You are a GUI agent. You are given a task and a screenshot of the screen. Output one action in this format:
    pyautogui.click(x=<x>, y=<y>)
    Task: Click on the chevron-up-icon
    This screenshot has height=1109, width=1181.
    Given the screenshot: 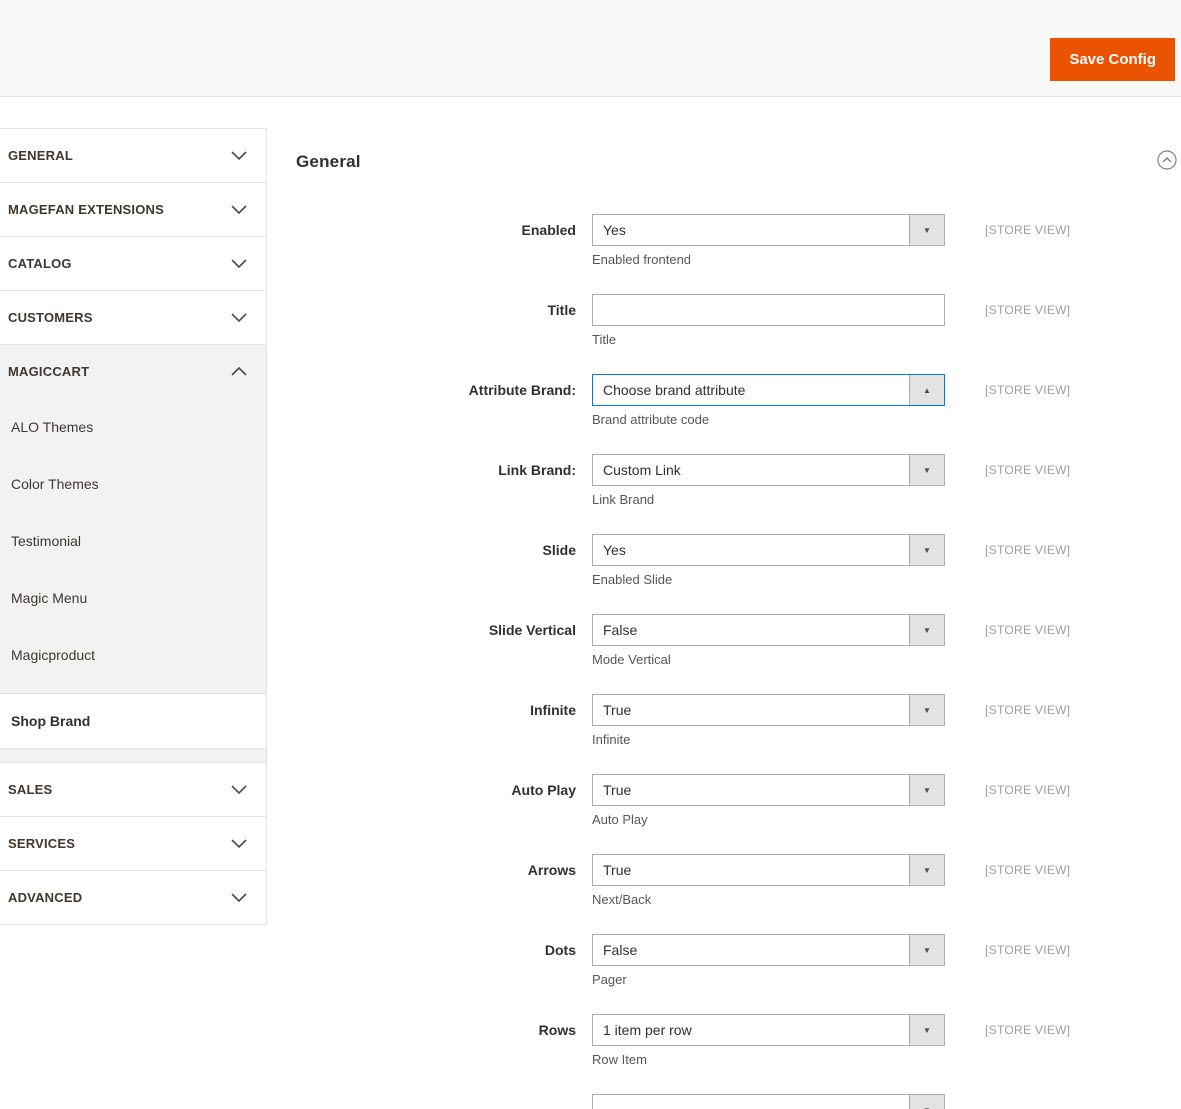 What is the action you would take?
    pyautogui.click(x=239, y=371)
    